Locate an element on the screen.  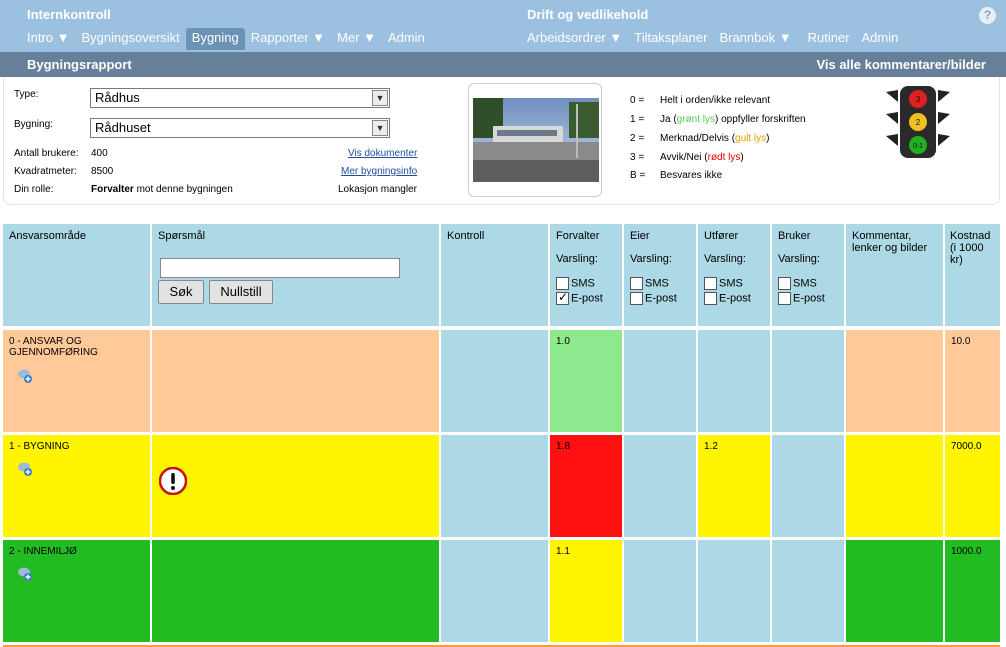
reset-button: Nullstill is located at coordinates (241, 292).